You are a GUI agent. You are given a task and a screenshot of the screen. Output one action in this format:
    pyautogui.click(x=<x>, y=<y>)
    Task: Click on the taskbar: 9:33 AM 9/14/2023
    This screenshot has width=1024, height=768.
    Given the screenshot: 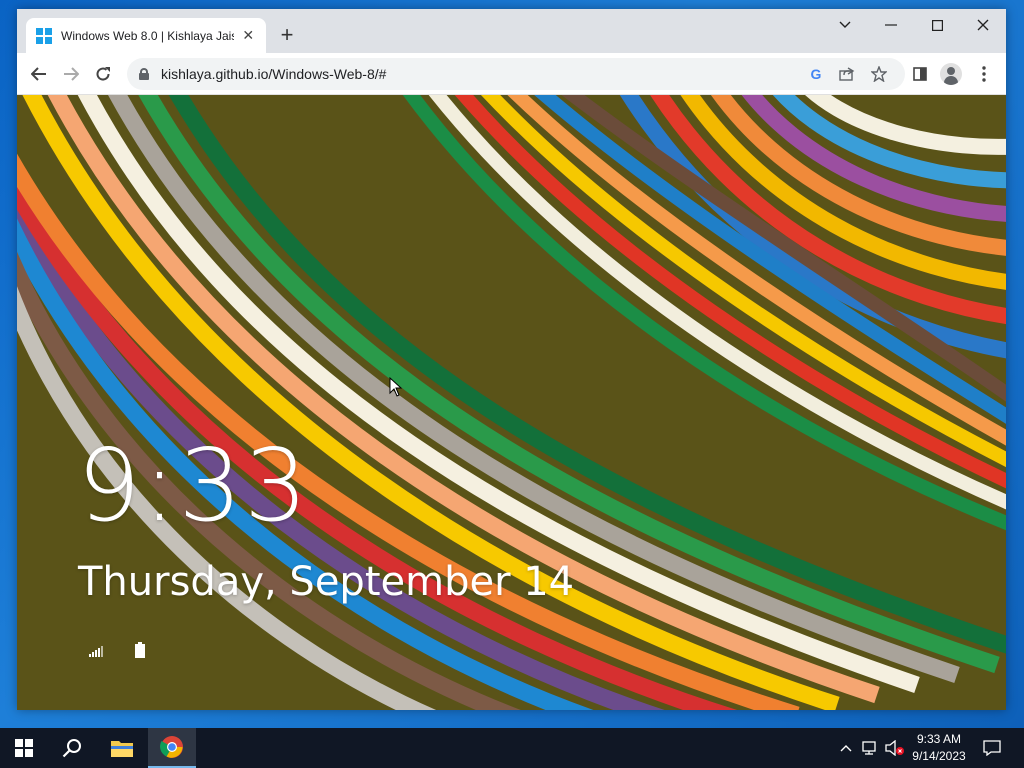 What is the action you would take?
    pyautogui.click(x=512, y=748)
    